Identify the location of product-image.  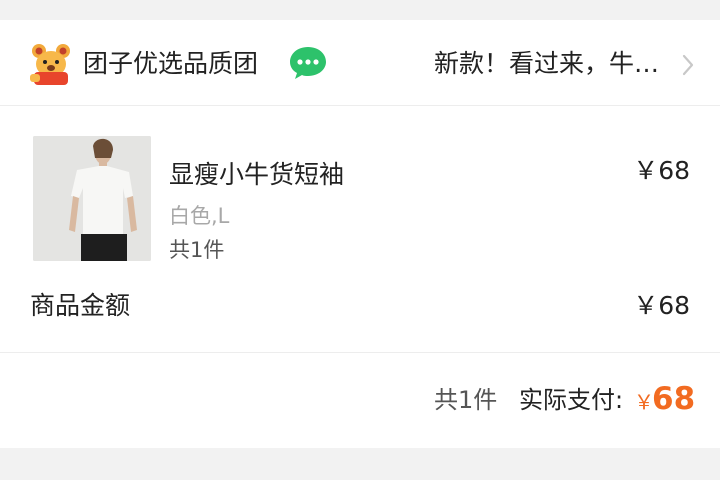
(92, 198).